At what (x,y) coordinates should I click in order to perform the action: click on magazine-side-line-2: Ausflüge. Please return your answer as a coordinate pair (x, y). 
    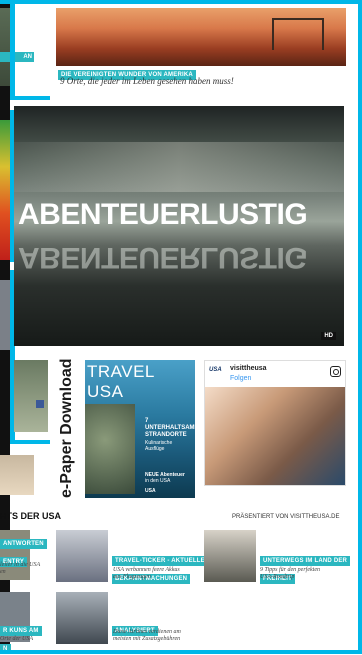
    Looking at the image, I should click on (155, 449).